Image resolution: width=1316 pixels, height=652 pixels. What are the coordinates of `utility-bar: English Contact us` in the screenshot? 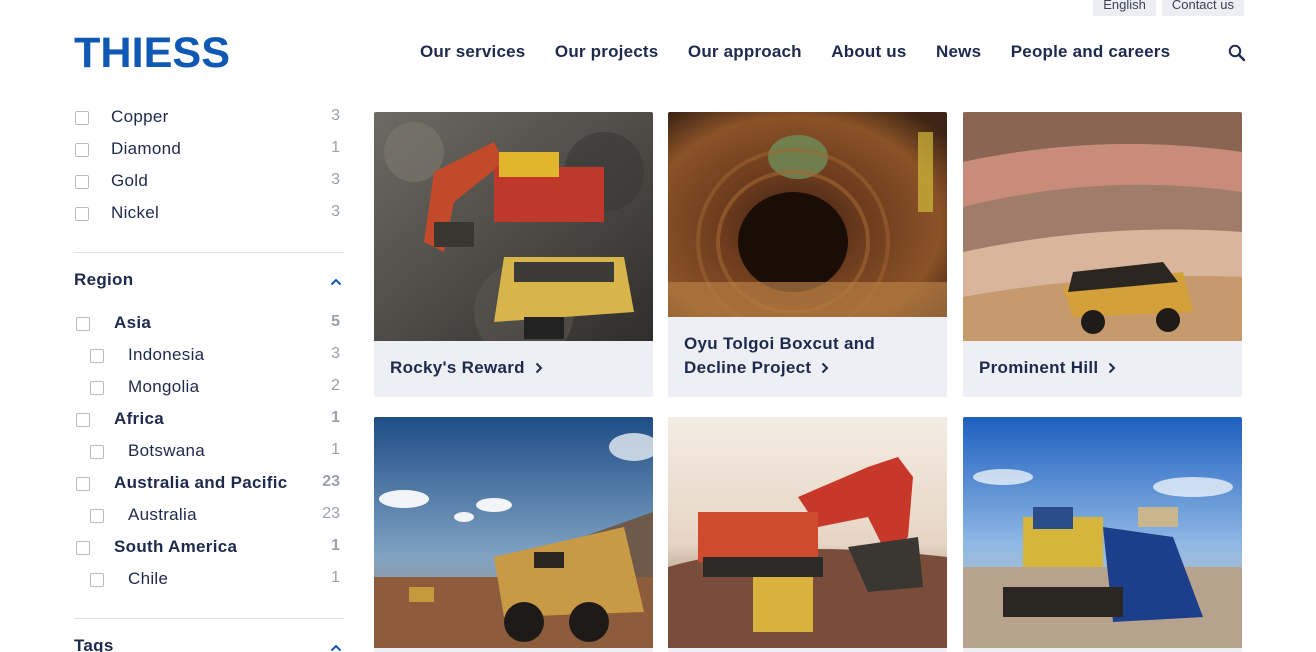 It's located at (1168, 8).